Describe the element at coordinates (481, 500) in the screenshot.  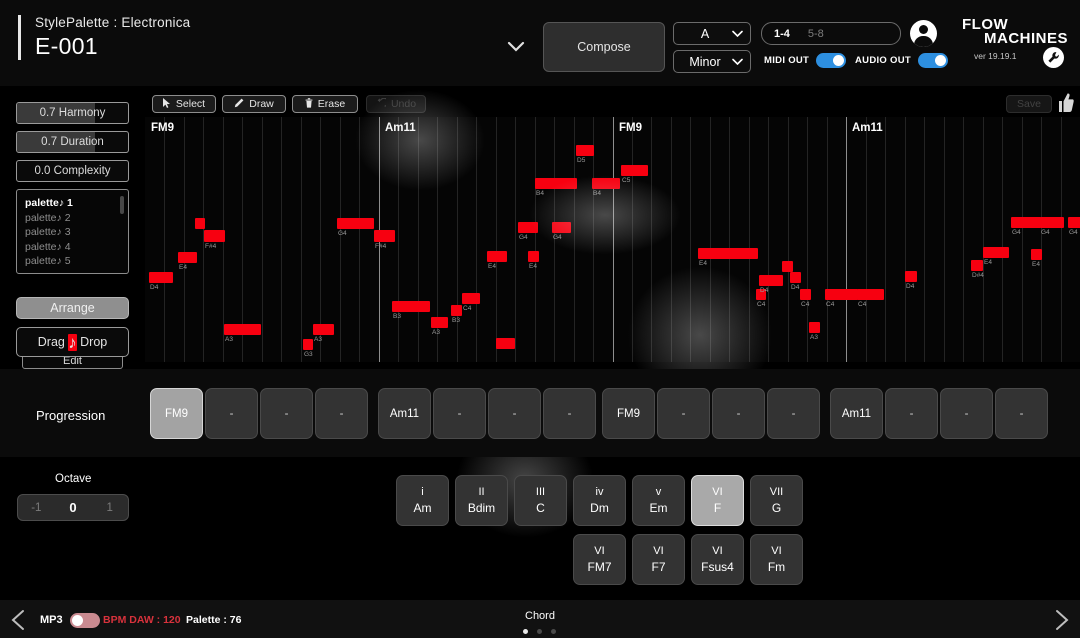
I see `chord-button: II Bdim` at that location.